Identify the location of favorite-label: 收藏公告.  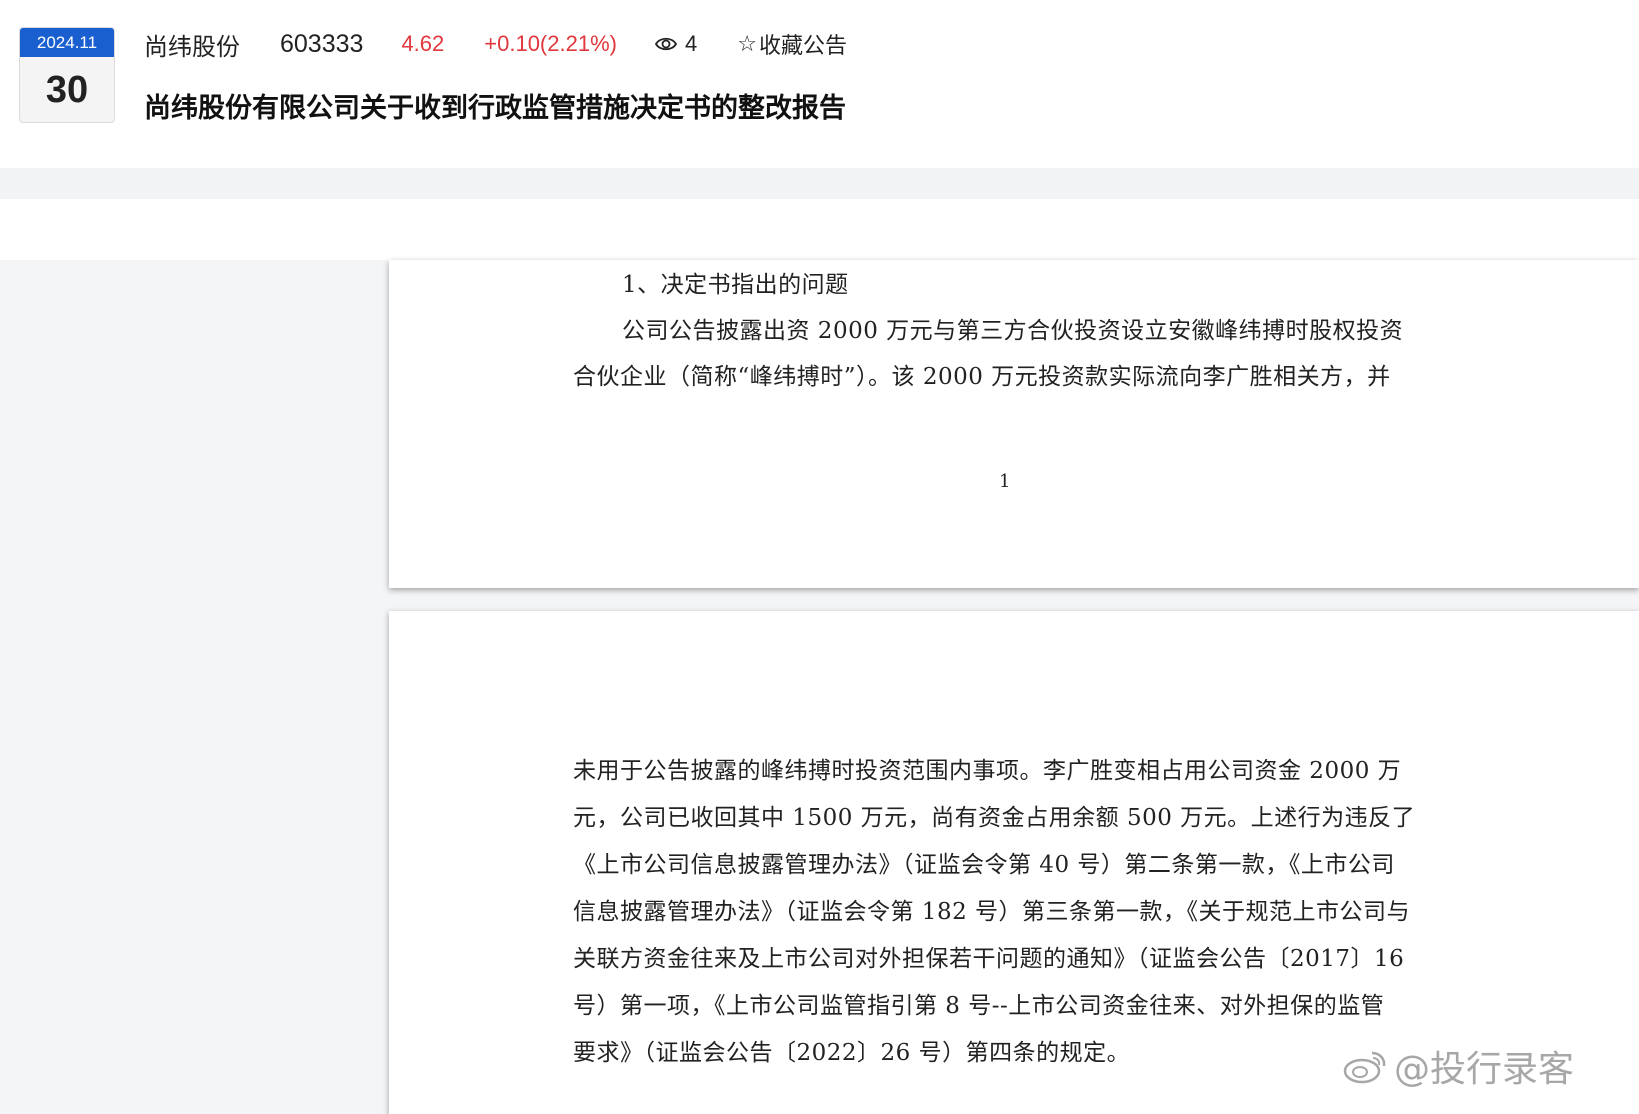
(802, 46).